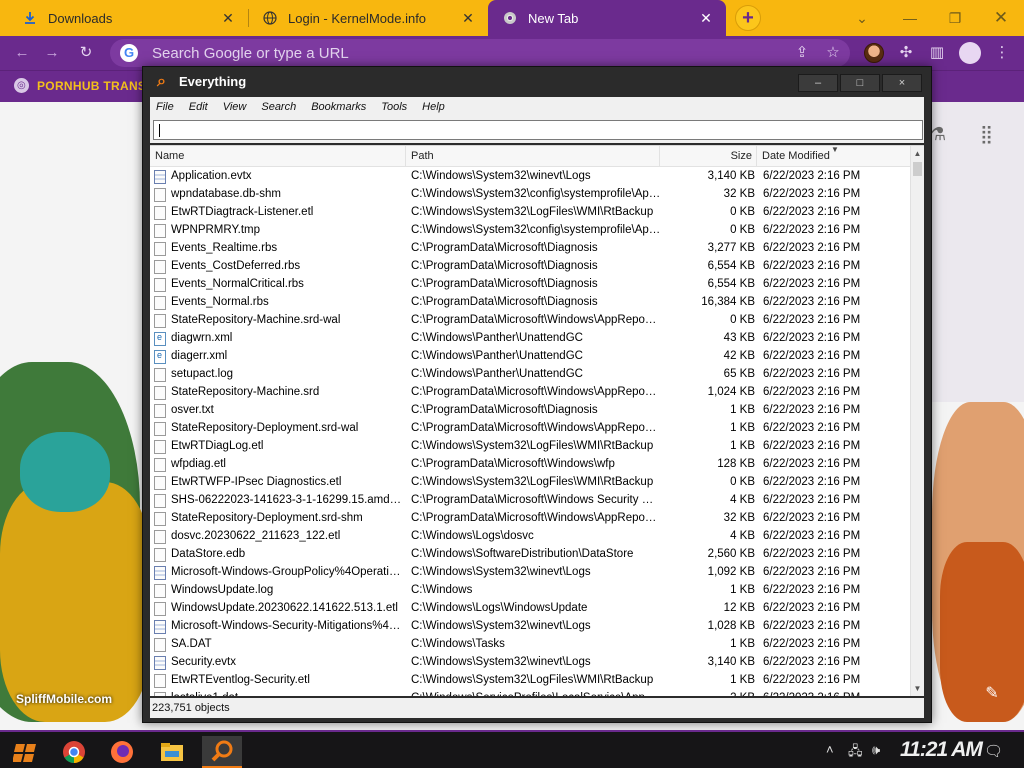  I want to click on menu-file: File, so click(165, 107).